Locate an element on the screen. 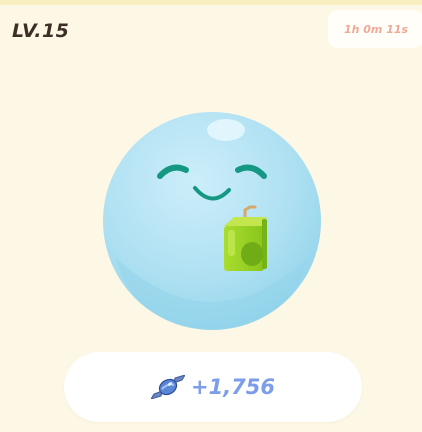  reward-counter: +1,756 is located at coordinates (213, 387).